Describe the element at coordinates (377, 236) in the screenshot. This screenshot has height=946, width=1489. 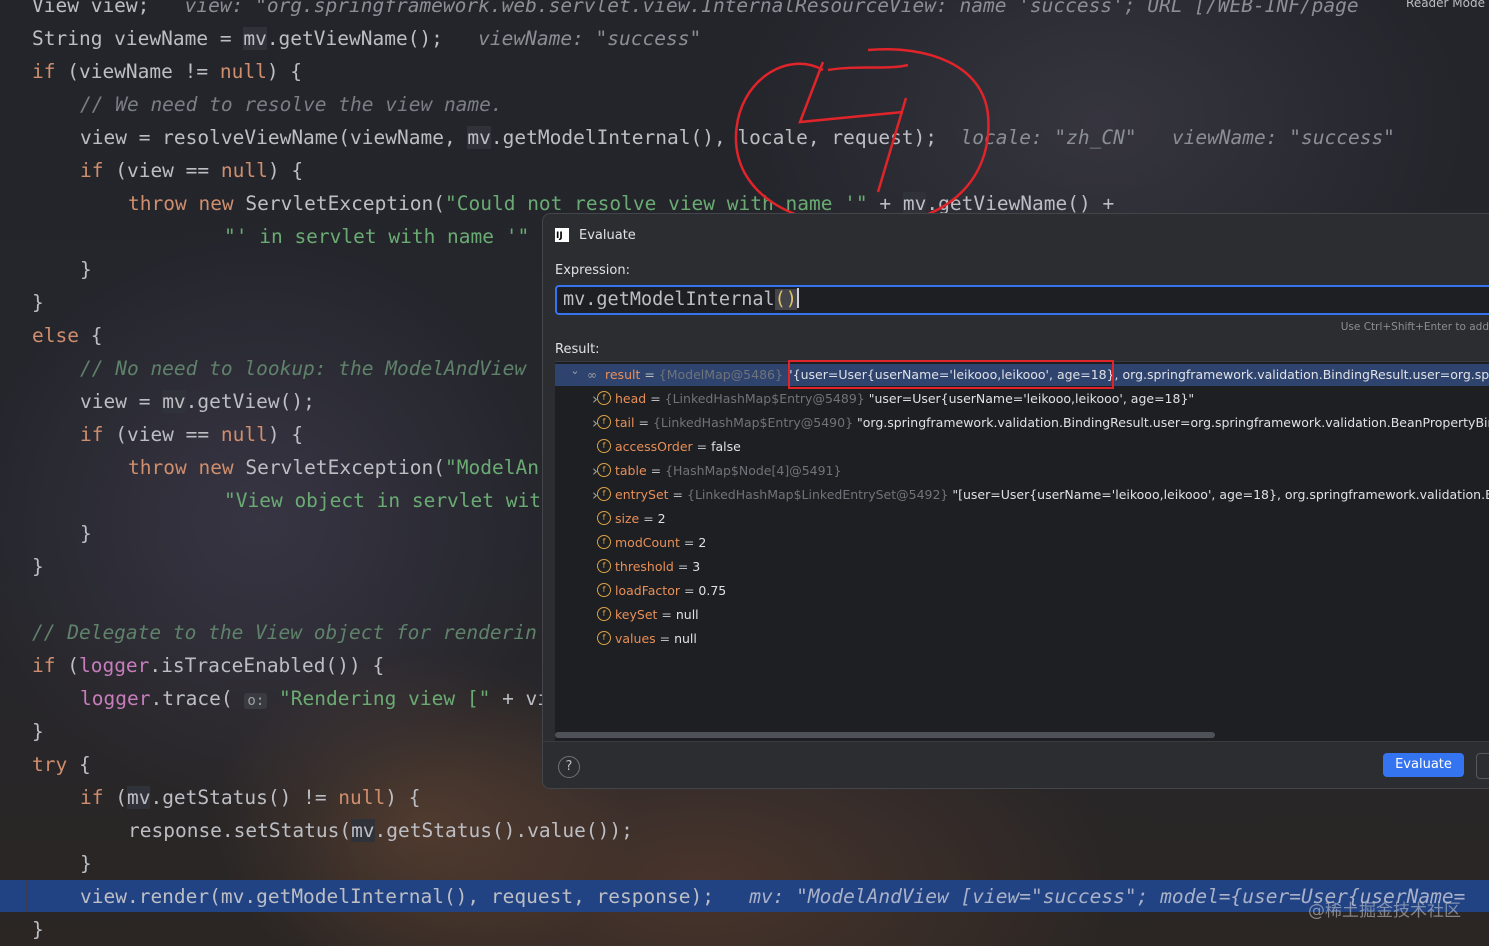
I see `code-line-7: "' in servlet with name '"` at that location.